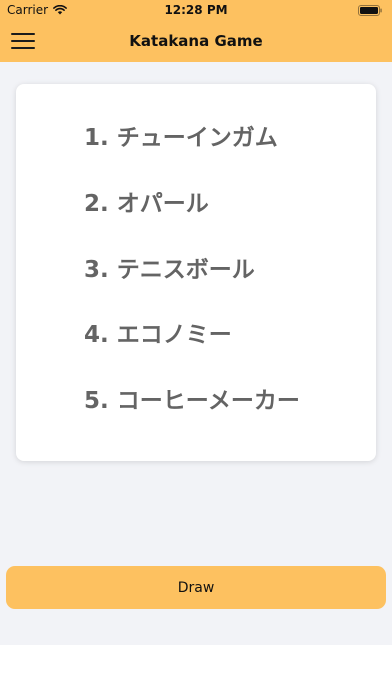 The image size is (392, 696). What do you see at coordinates (196, 587) in the screenshot?
I see `draw-button: Draw` at bounding box center [196, 587].